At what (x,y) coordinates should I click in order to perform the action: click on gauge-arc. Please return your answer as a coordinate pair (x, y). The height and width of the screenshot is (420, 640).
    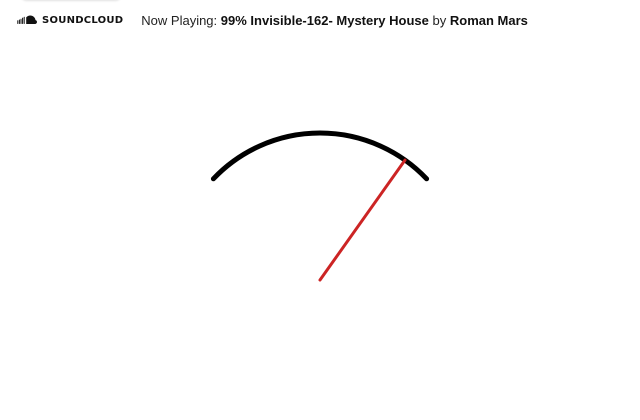
    Looking at the image, I should click on (320, 156).